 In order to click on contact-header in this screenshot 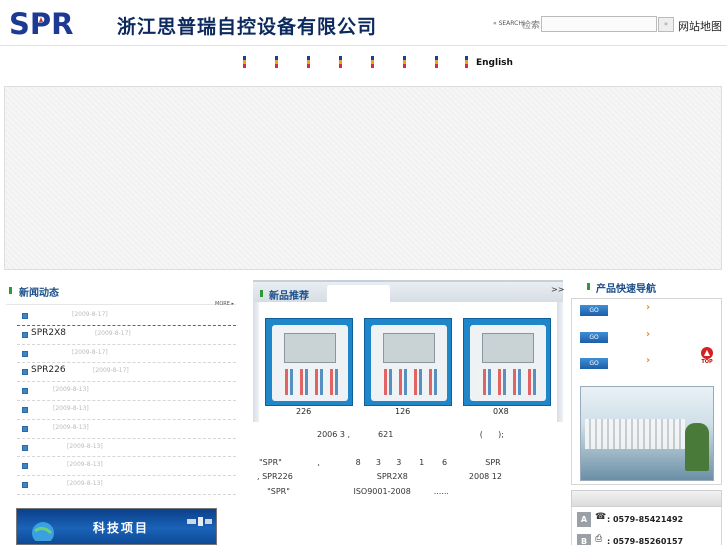, I will do `click(646, 498)`.